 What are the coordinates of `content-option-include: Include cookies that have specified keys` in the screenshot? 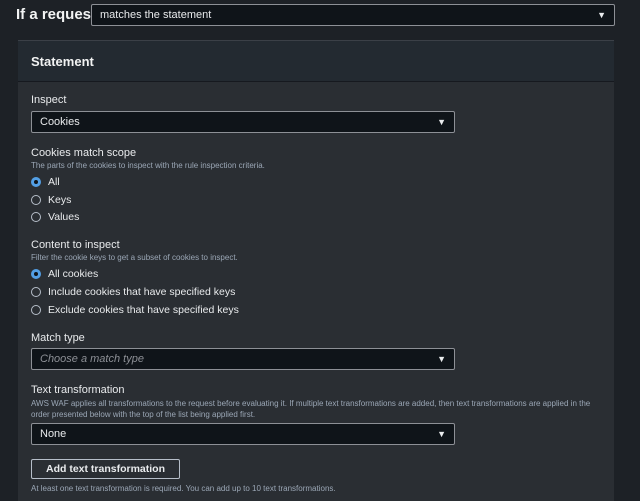 It's located at (133, 292).